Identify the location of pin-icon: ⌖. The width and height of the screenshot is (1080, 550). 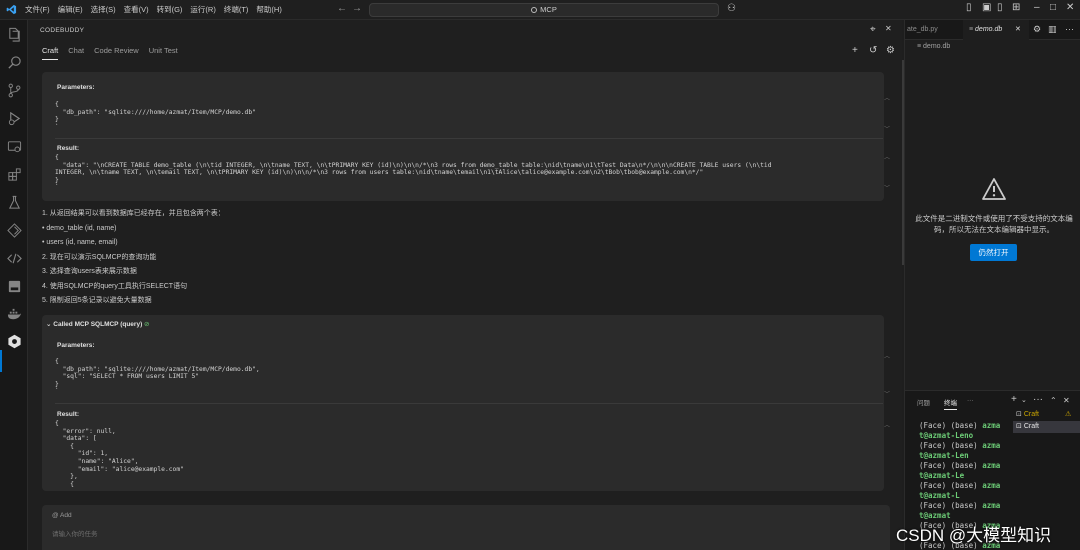
(873, 29).